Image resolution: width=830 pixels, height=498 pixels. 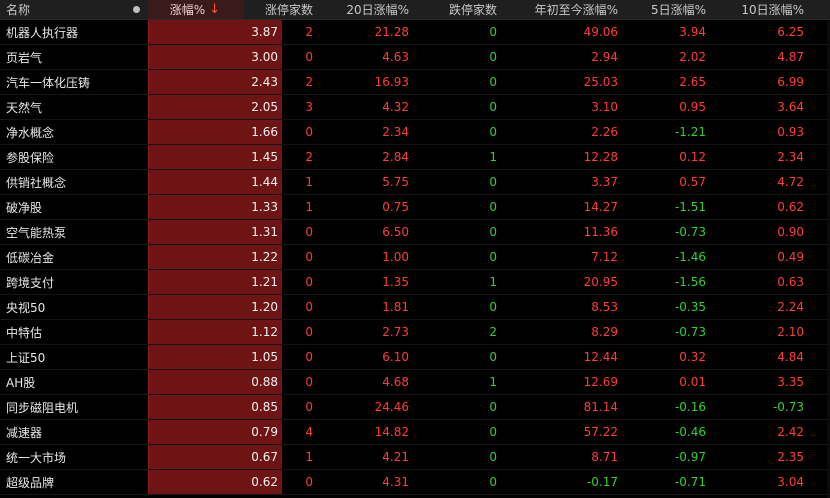 What do you see at coordinates (415, 32) in the screenshot?
I see `table-row: 机器人执行器 3.87 2 21.28 0 49.06 3.94 6.25` at bounding box center [415, 32].